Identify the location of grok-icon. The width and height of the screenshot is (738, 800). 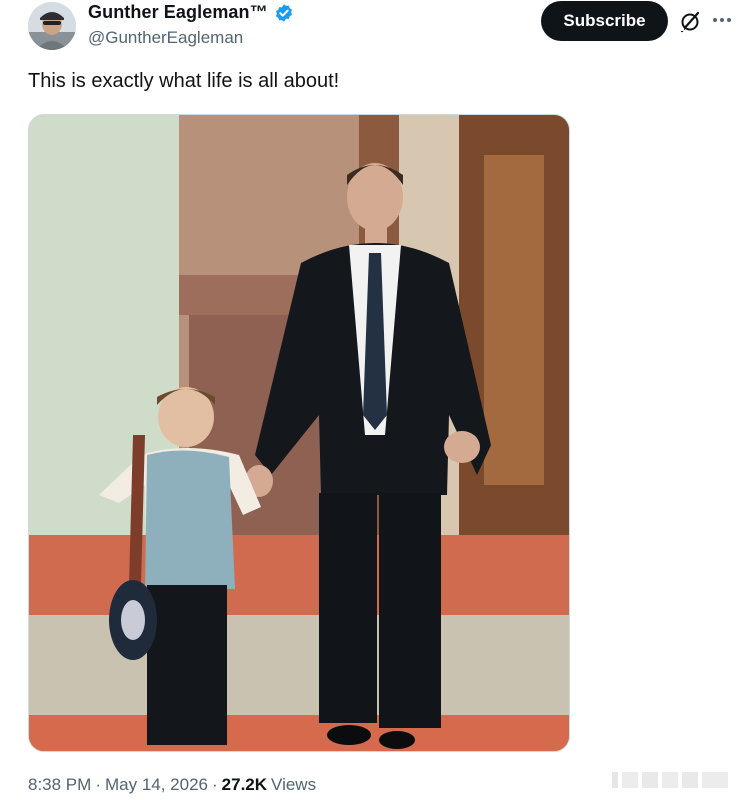
(690, 22).